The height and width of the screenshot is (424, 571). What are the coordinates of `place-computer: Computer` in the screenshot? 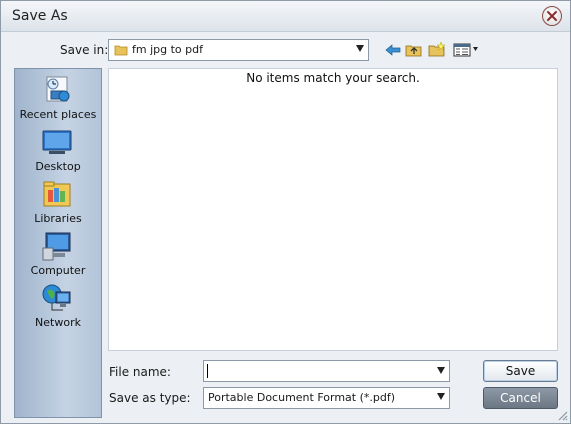 It's located at (58, 255).